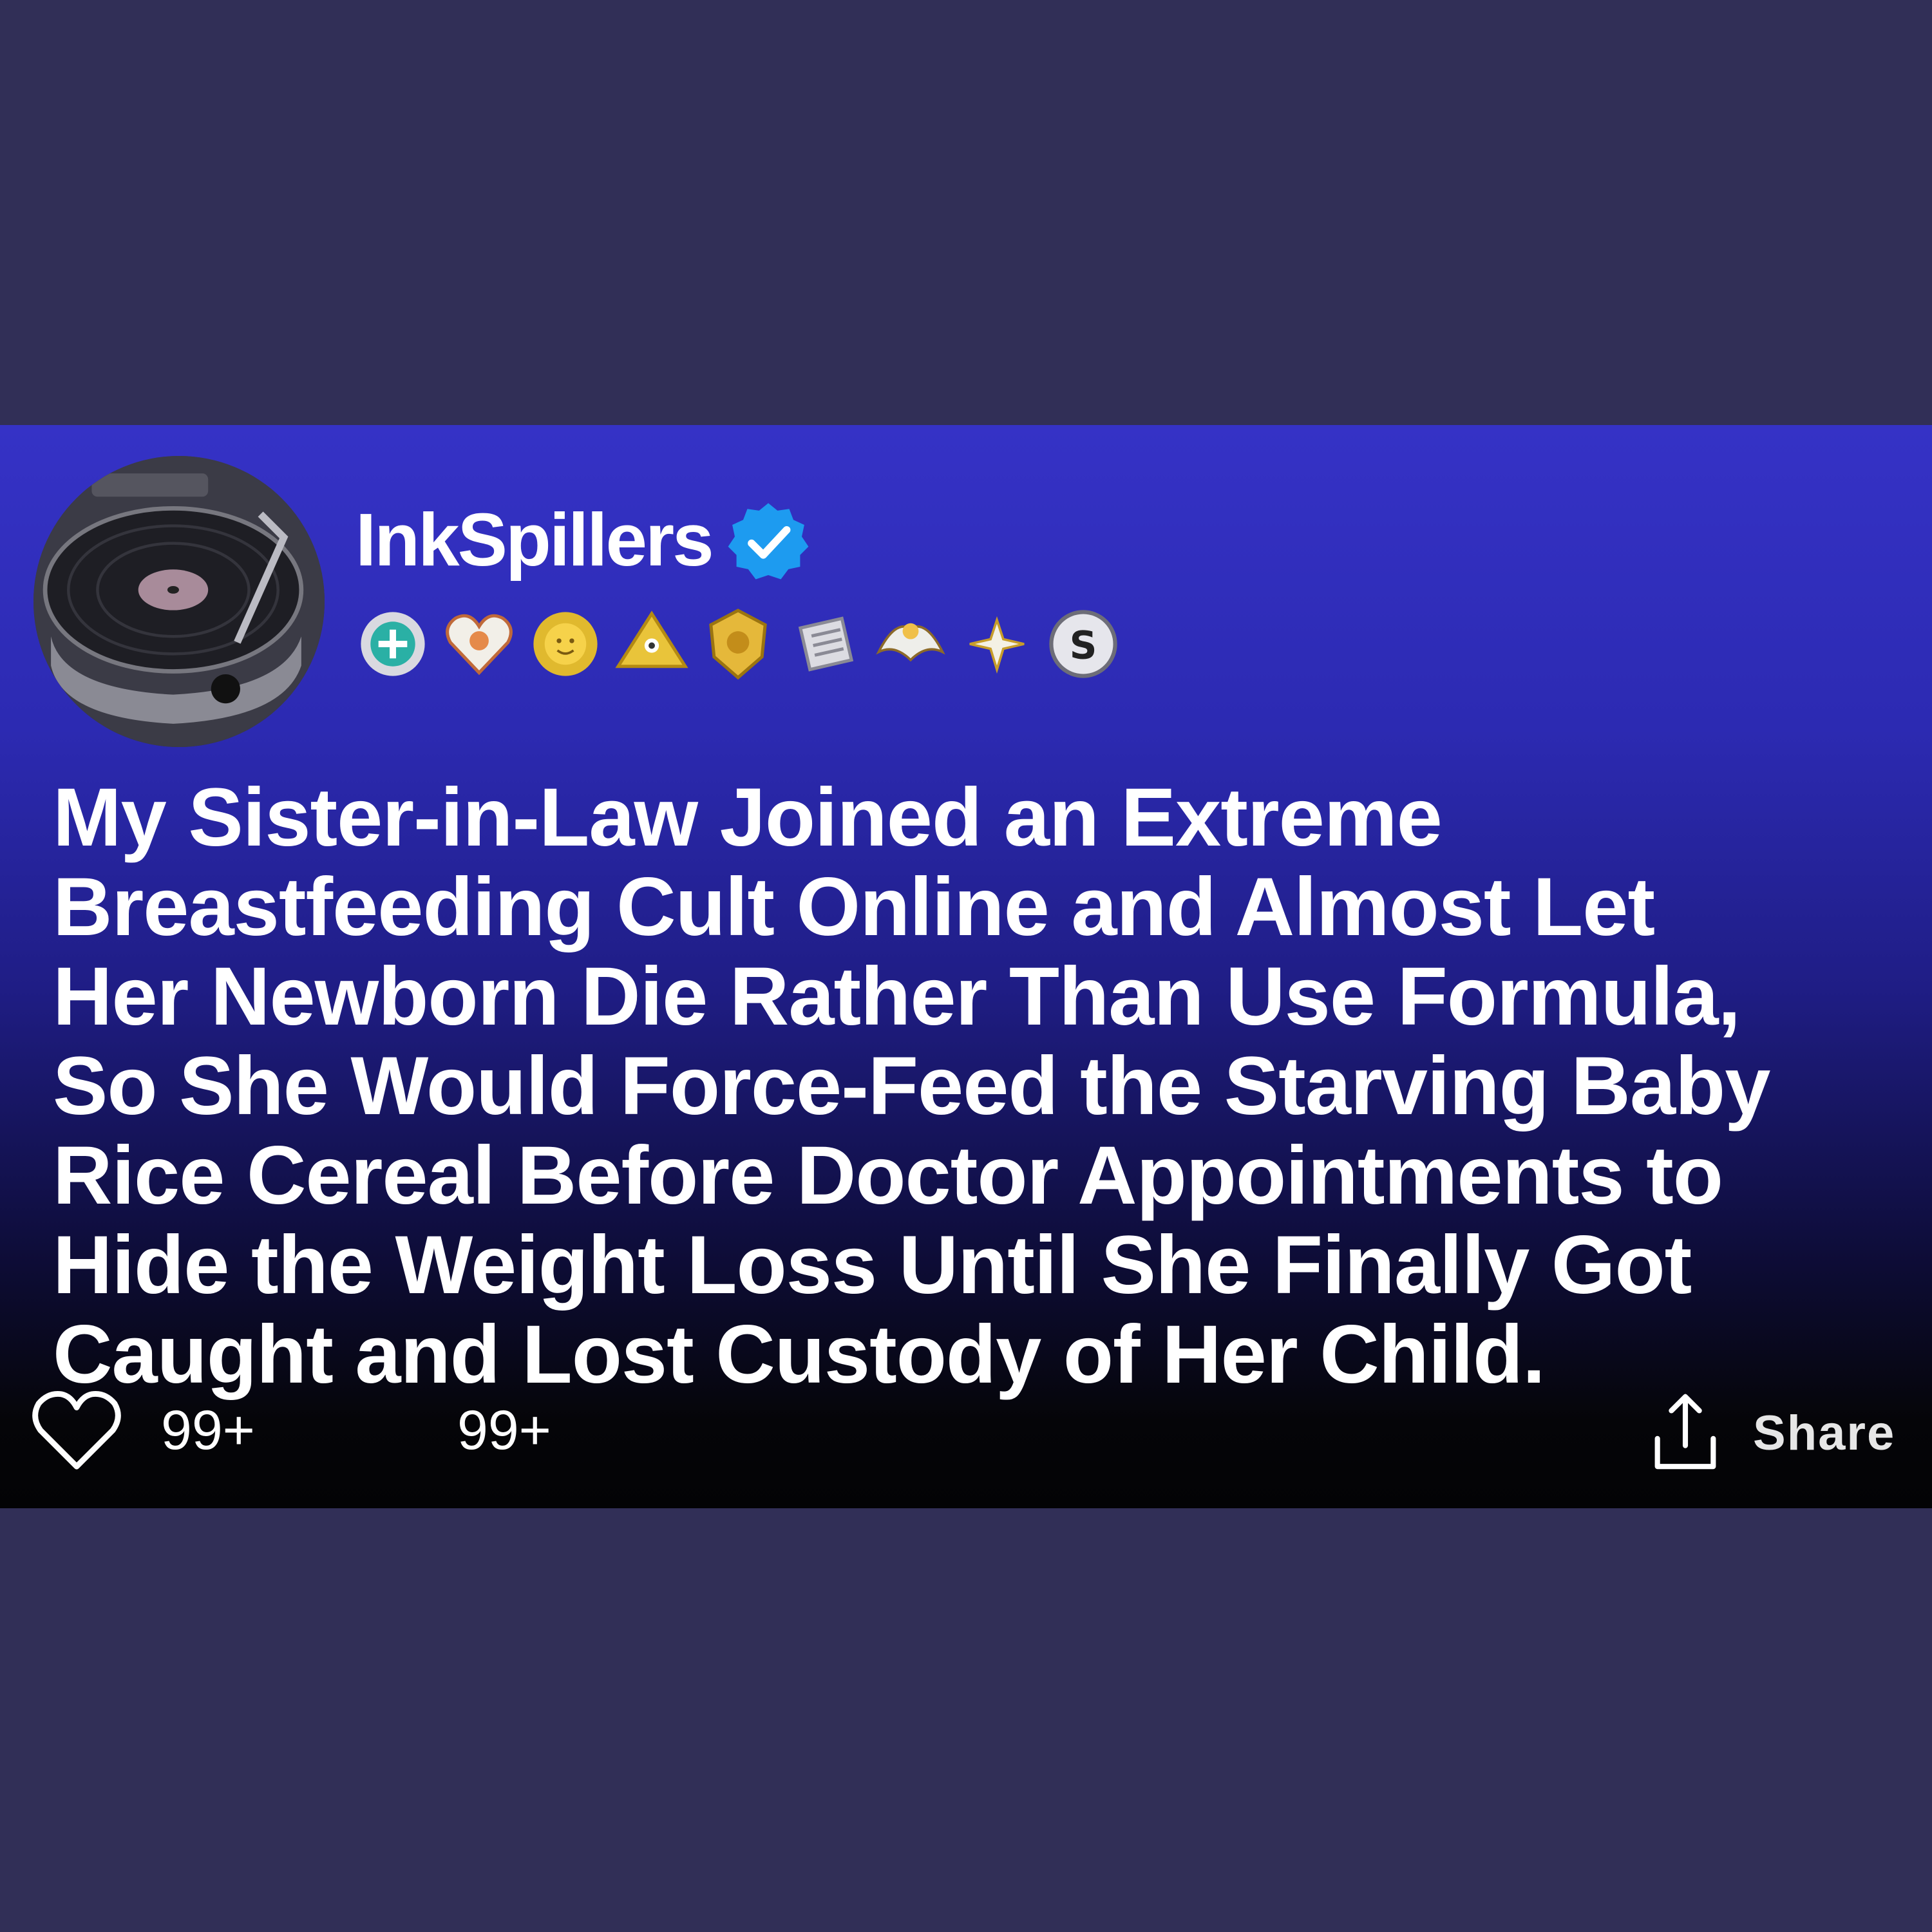  Describe the element at coordinates (911, 644) in the screenshot. I see `eagle-badge-icon` at that location.